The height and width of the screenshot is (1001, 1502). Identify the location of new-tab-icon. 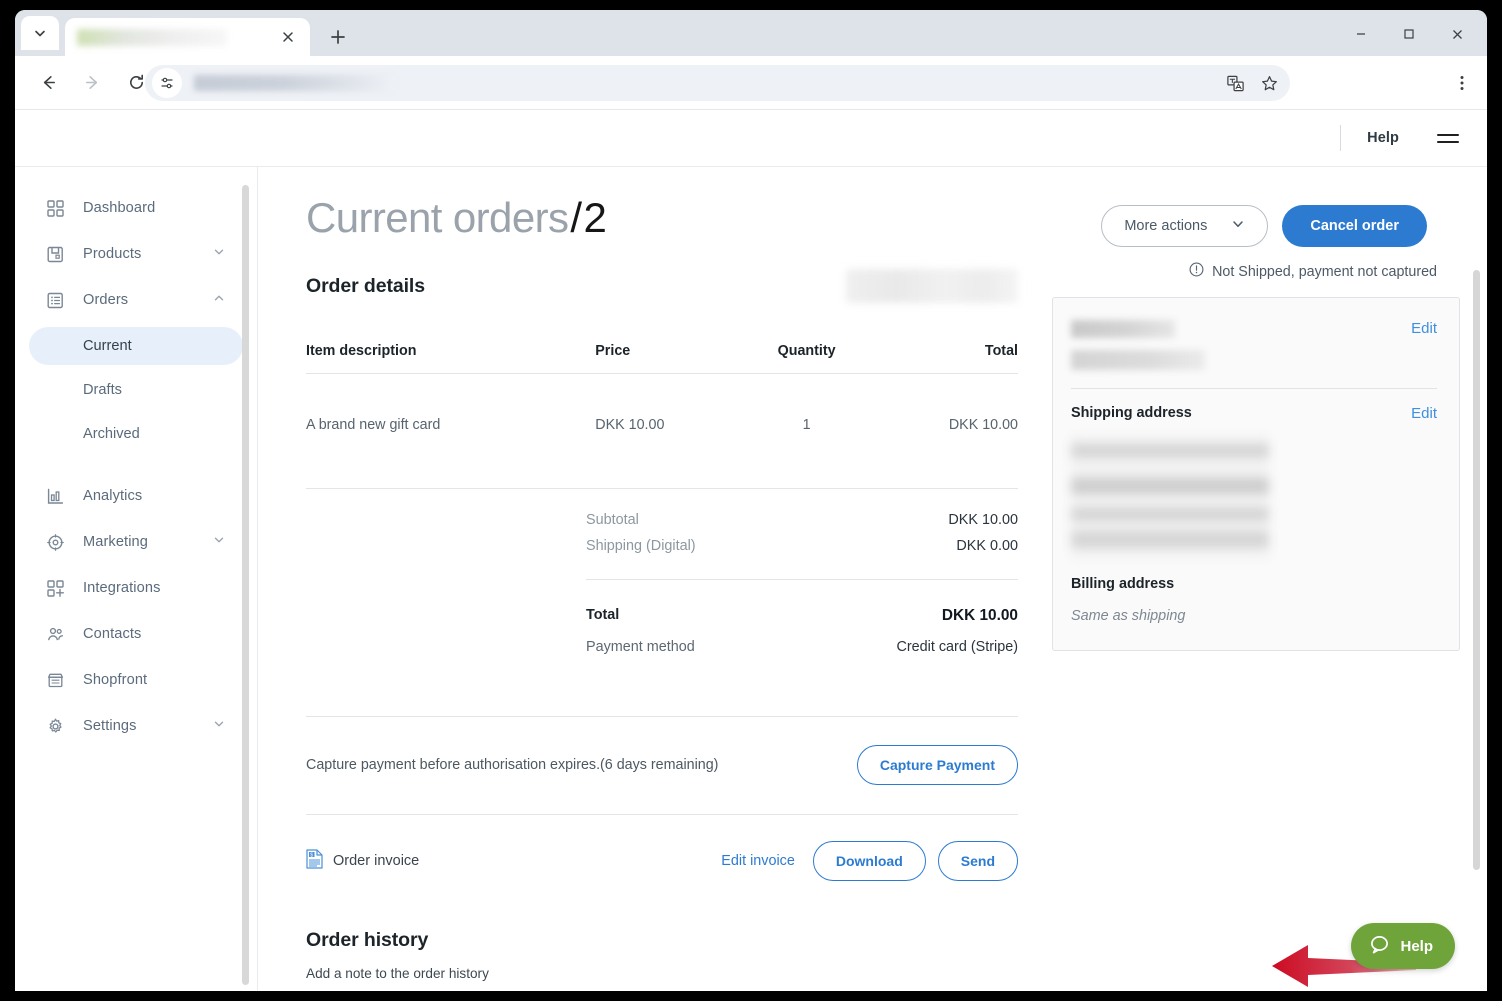
(338, 37).